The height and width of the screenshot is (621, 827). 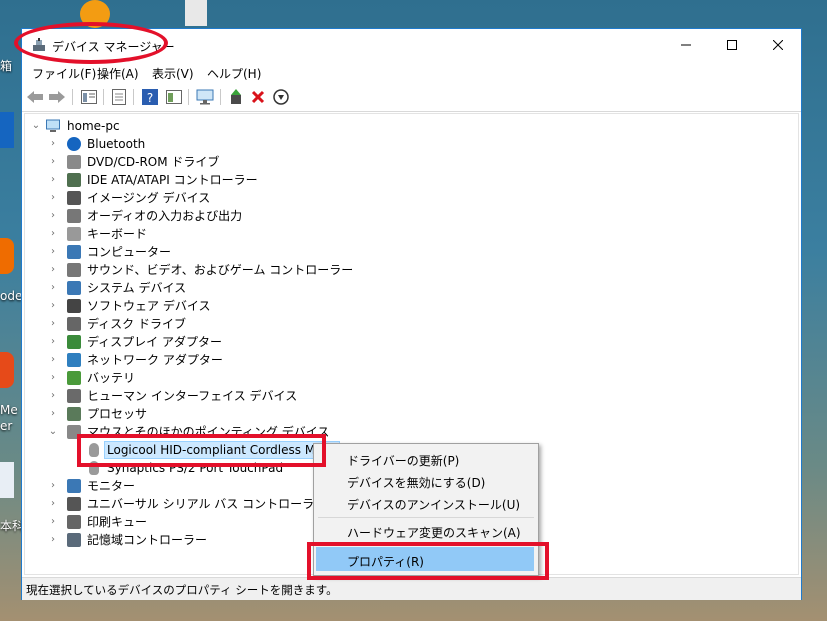 What do you see at coordinates (235, 198) in the screenshot?
I see `tree-category-row: › イメージング デバイス` at bounding box center [235, 198].